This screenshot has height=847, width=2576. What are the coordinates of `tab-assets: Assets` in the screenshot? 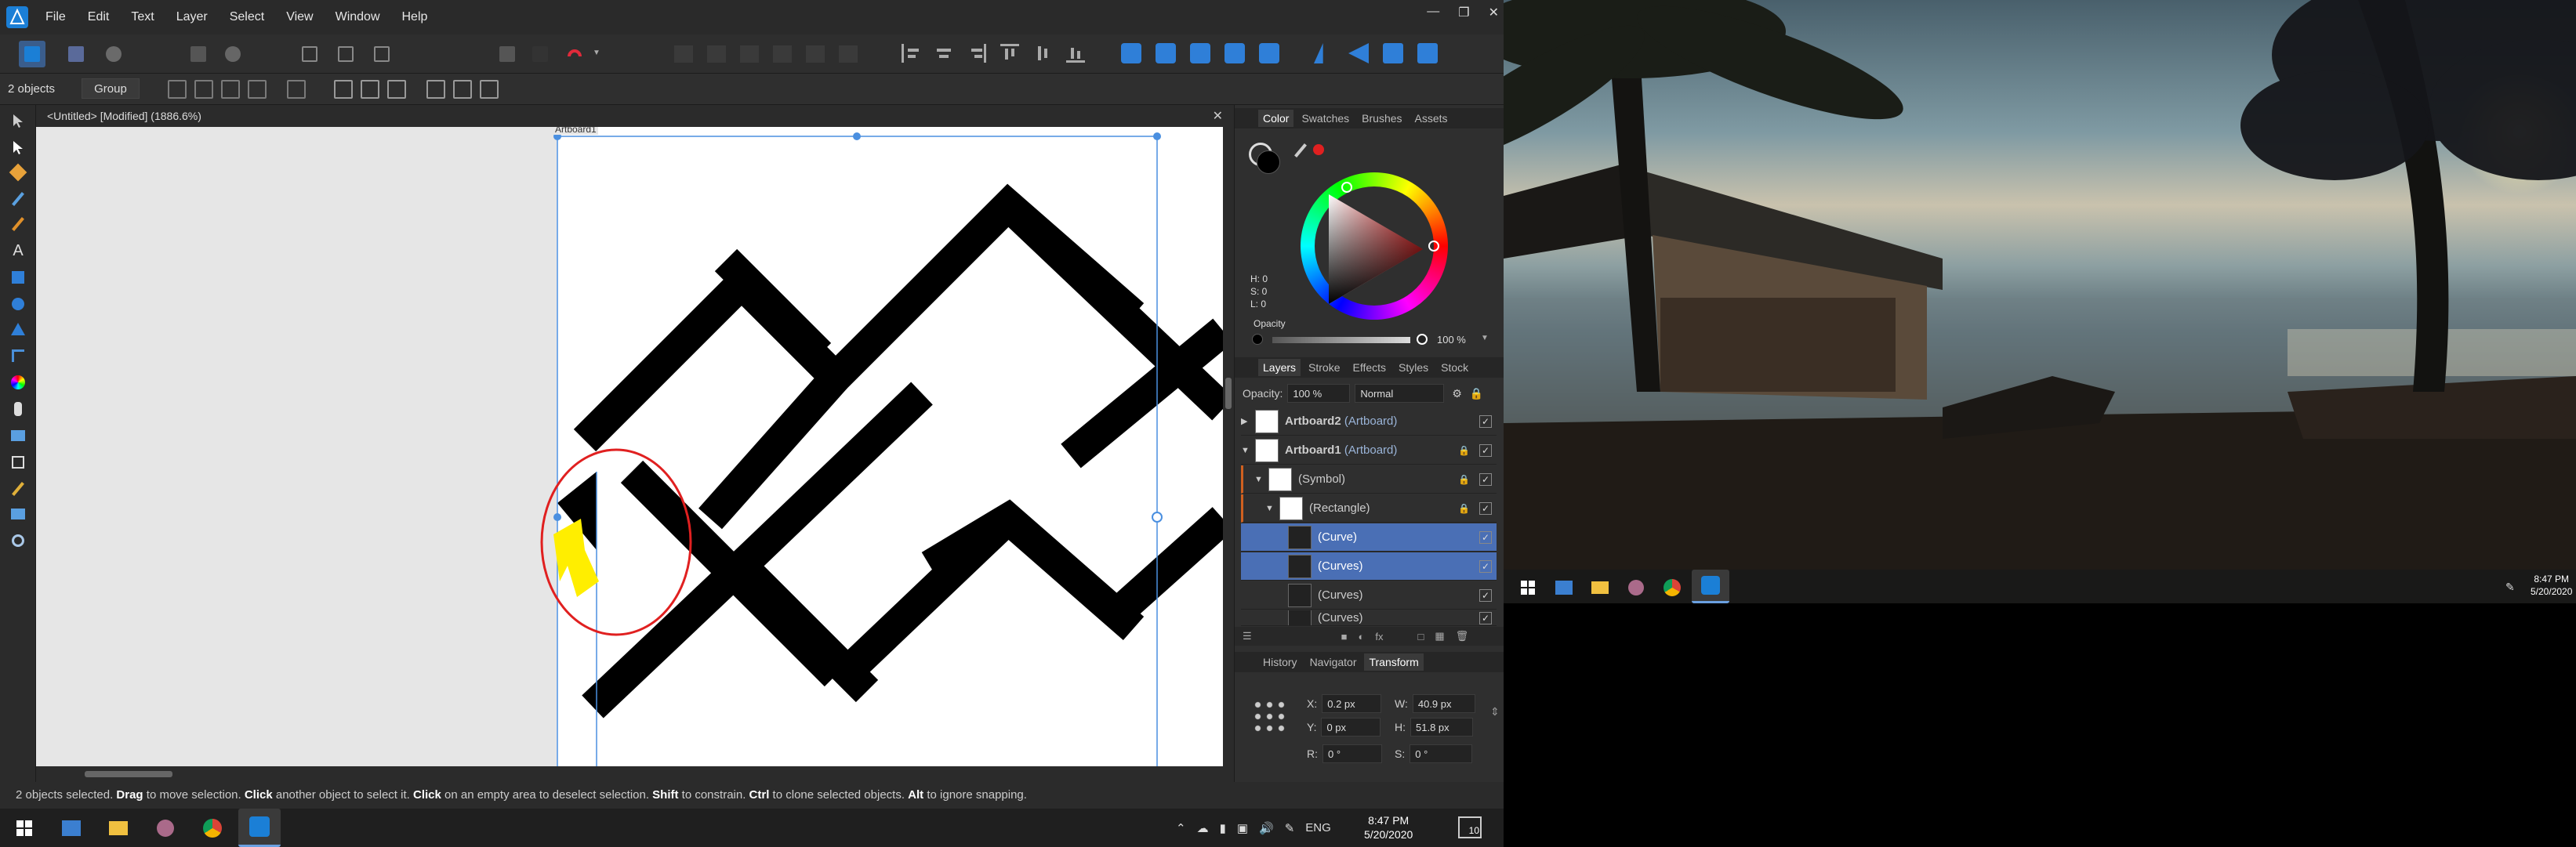 It's located at (1432, 118).